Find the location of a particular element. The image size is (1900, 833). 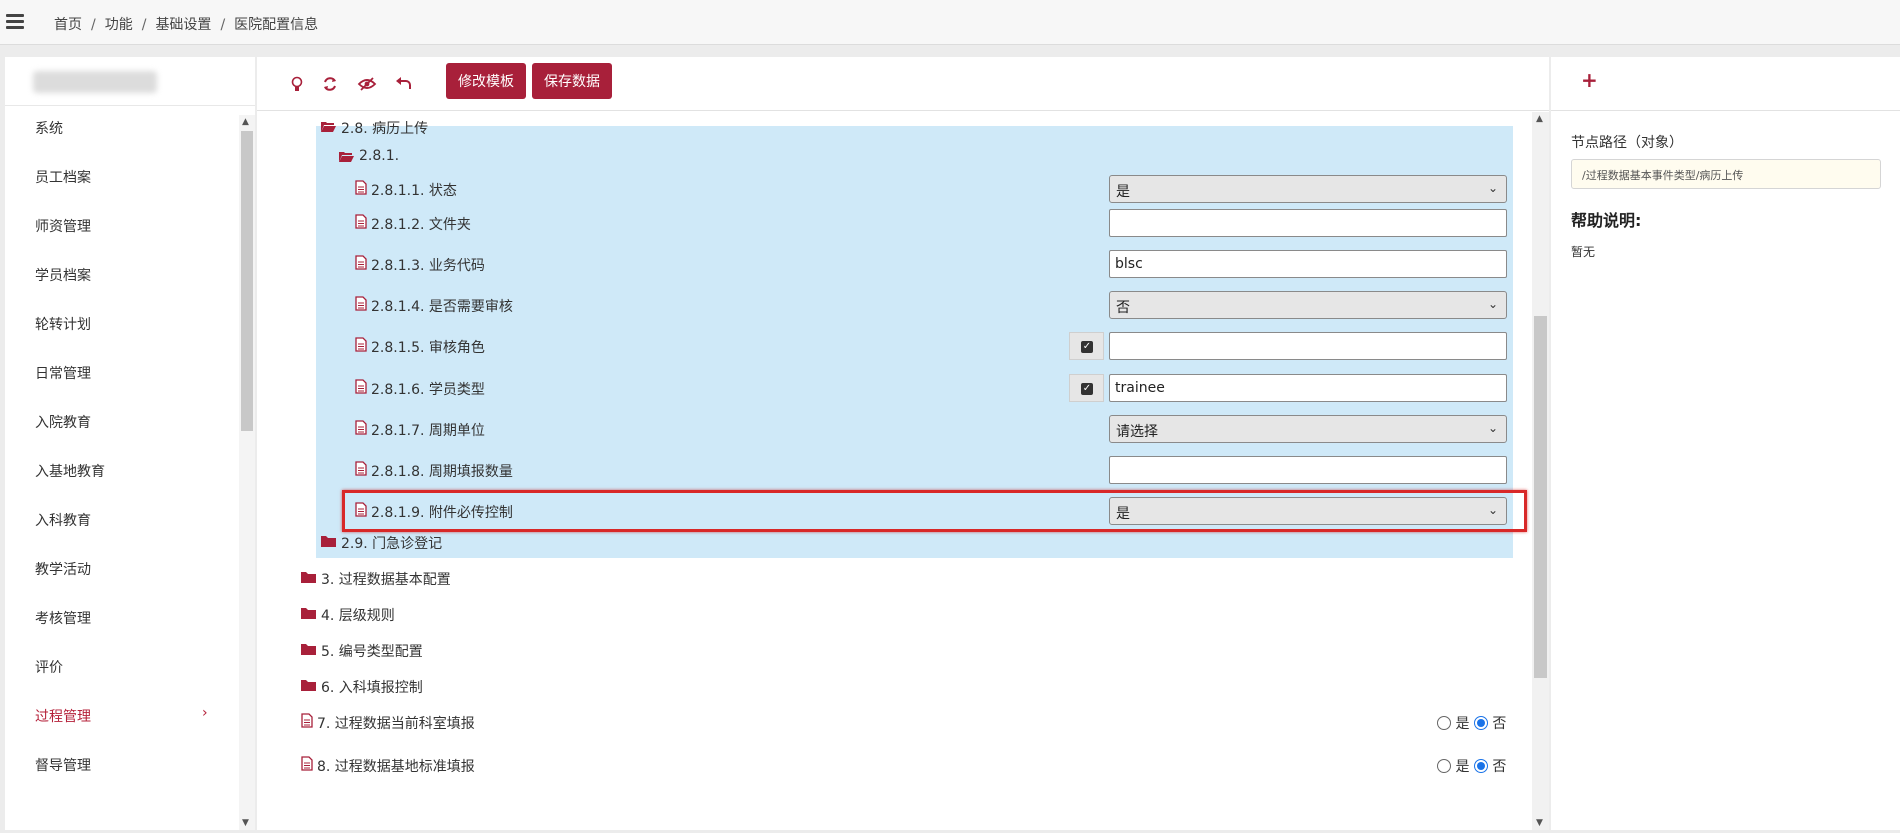

tree-node-2-9: 2.9. 门急诊登记 is located at coordinates (619, 542).